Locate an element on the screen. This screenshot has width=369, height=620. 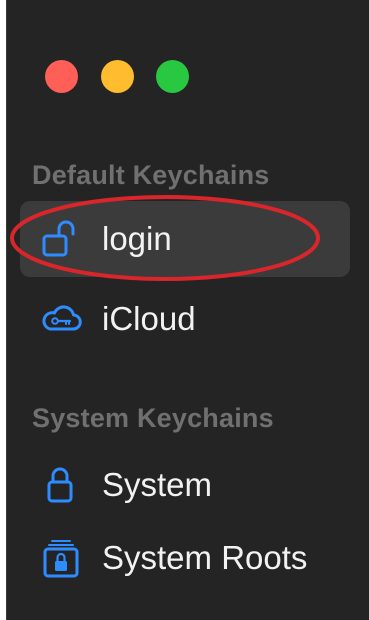
section-title-system-keychains: System Keychains is located at coordinates (153, 418).